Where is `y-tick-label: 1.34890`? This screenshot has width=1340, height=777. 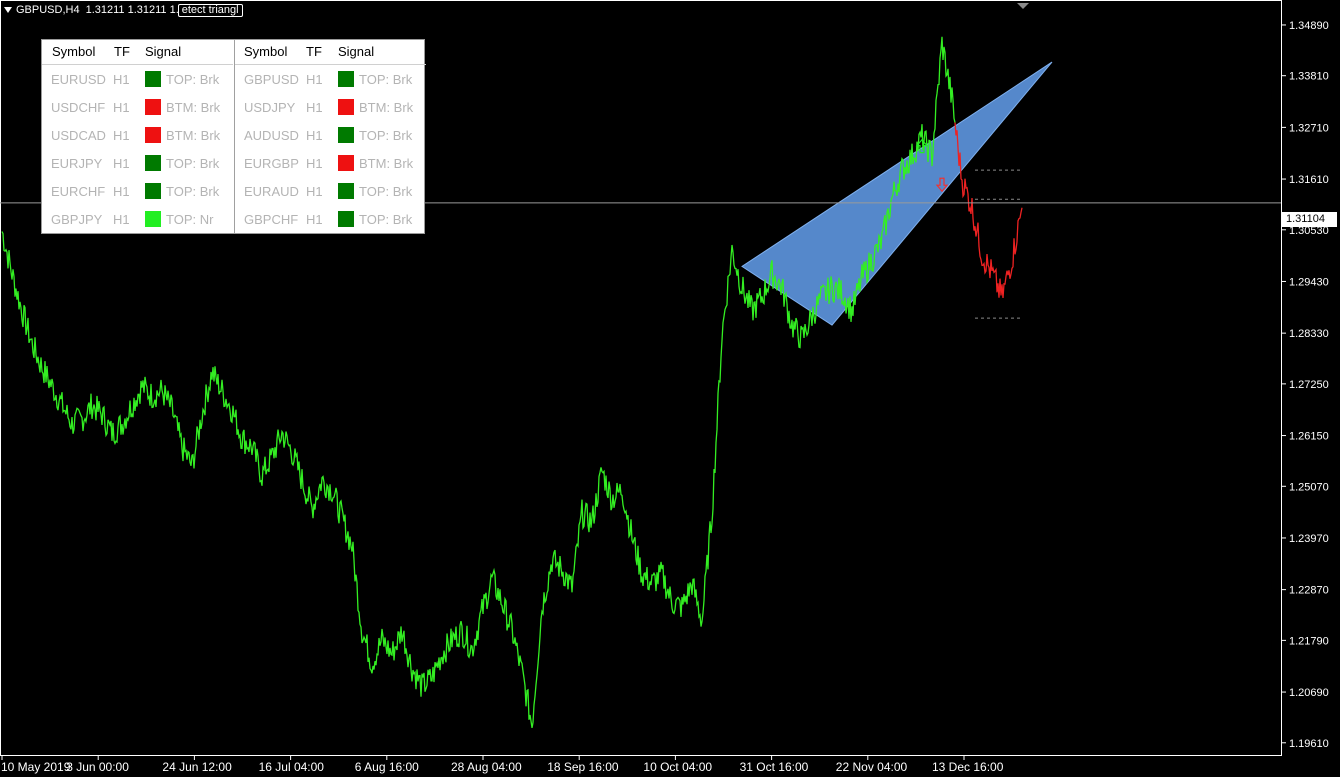 y-tick-label: 1.34890 is located at coordinates (1309, 26).